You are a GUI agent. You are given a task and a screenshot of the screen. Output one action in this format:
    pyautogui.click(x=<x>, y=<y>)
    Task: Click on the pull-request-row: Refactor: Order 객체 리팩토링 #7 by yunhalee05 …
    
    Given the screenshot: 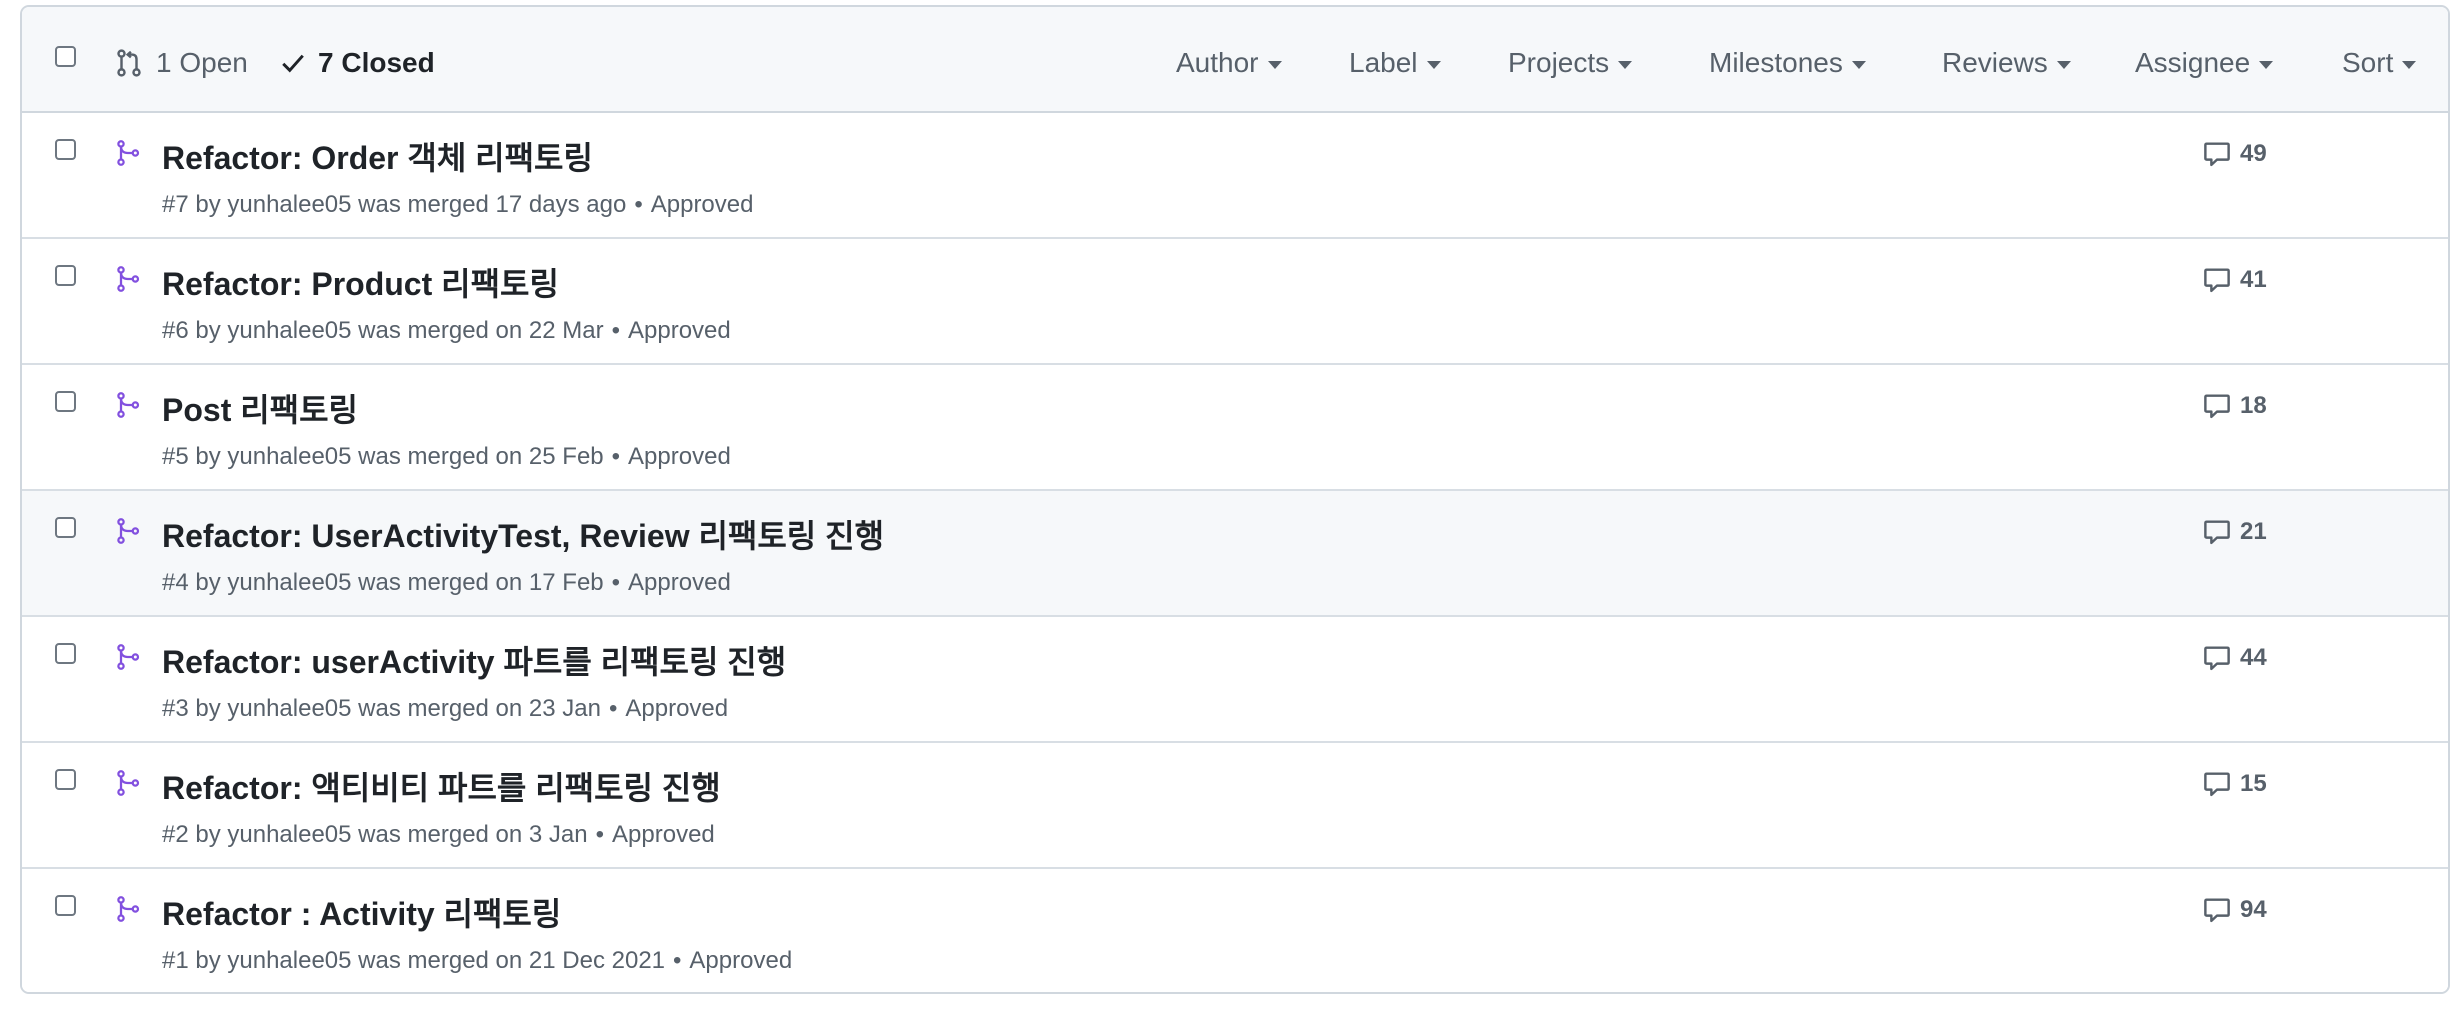 What is the action you would take?
    pyautogui.click(x=1235, y=176)
    